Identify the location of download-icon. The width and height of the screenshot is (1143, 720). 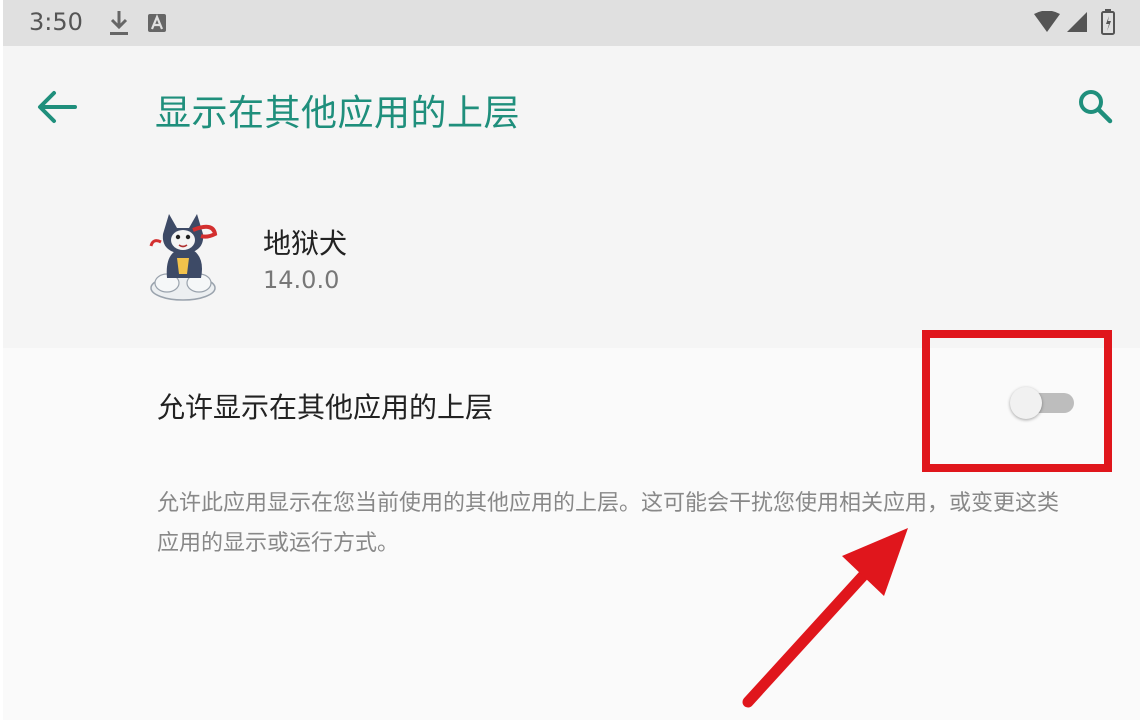
(119, 23).